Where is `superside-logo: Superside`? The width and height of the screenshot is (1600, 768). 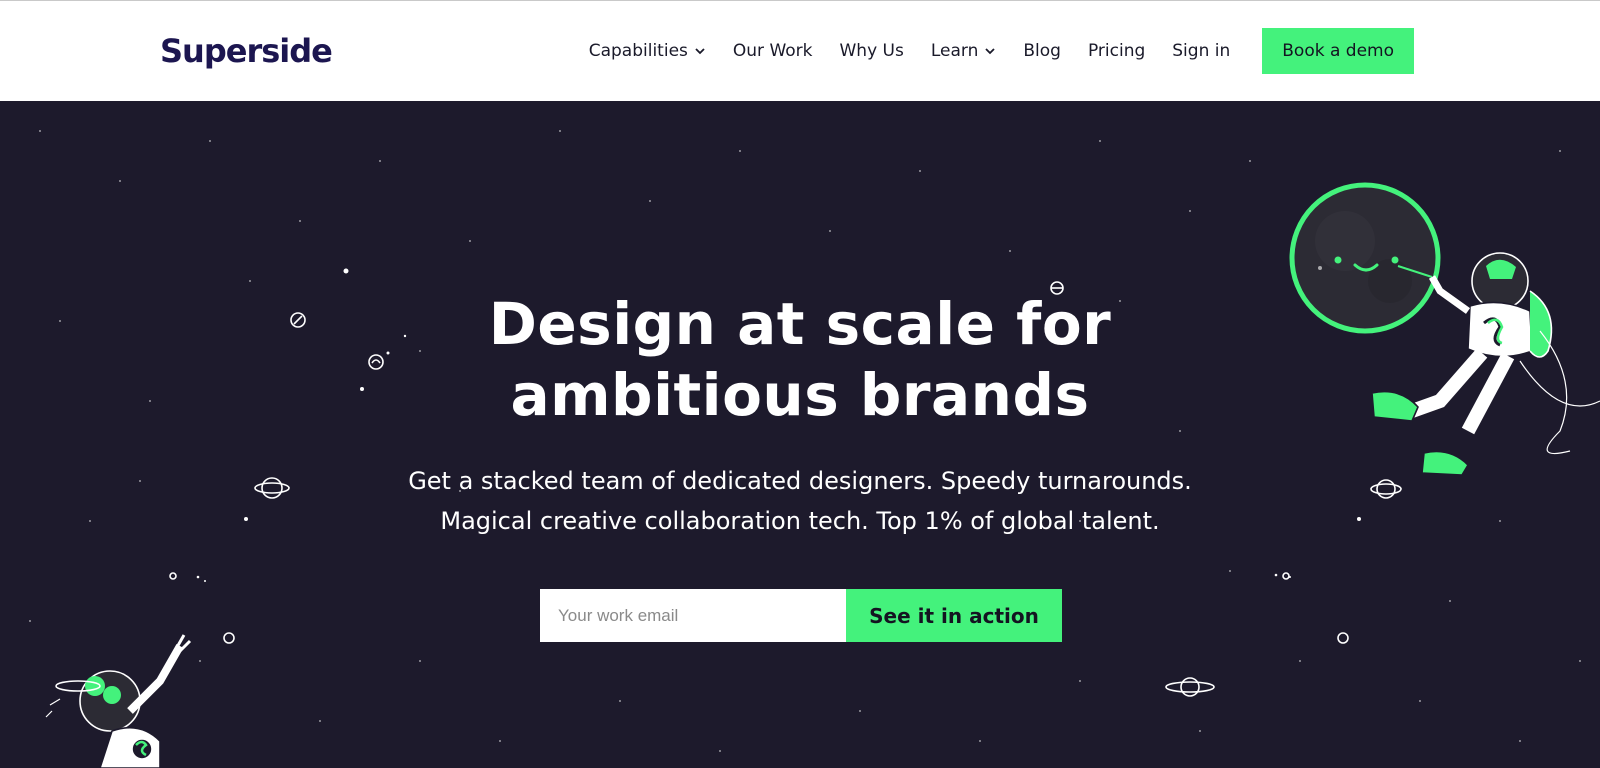
superside-logo: Superside is located at coordinates (246, 51).